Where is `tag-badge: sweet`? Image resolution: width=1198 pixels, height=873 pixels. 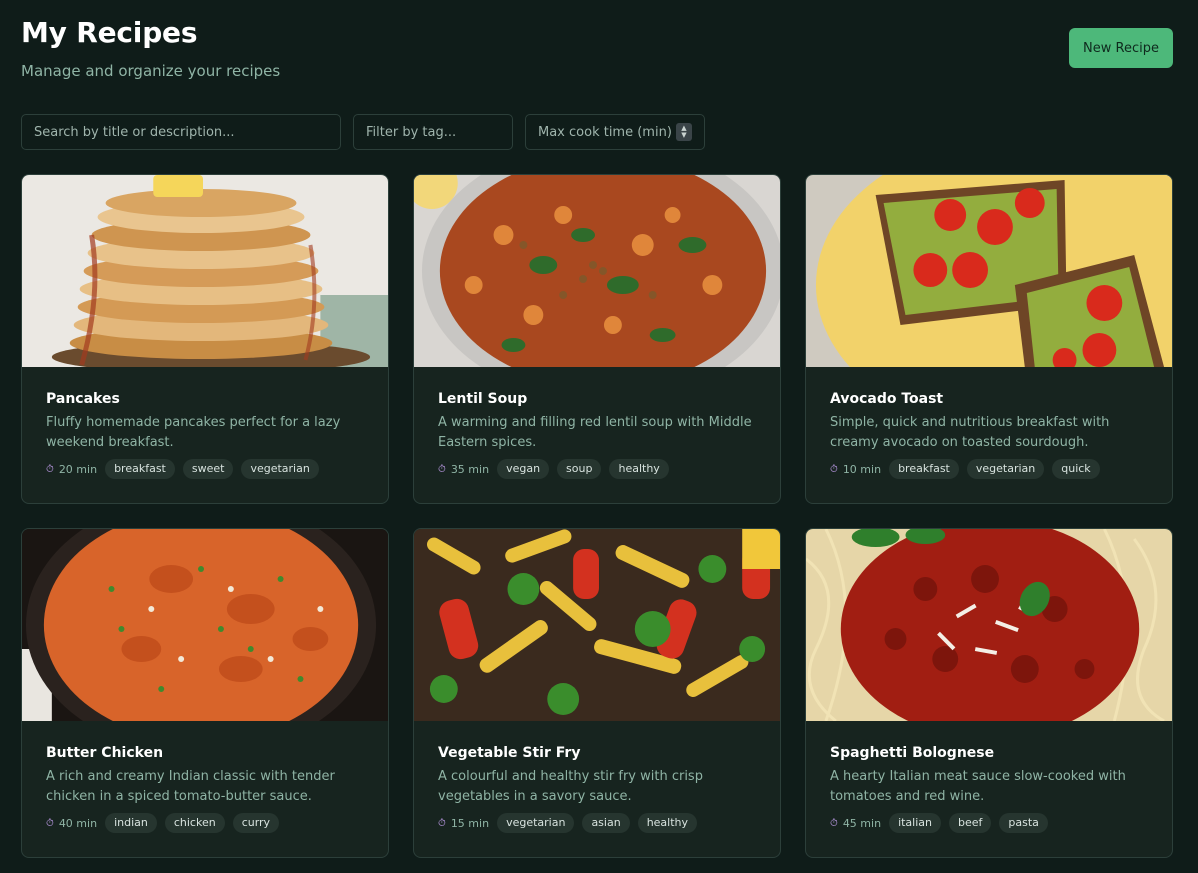 tag-badge: sweet is located at coordinates (208, 469).